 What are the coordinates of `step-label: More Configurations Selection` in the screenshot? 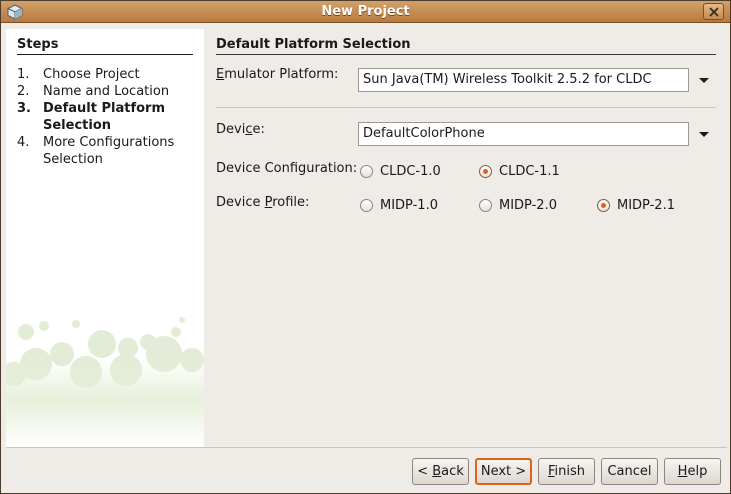 It's located at (109, 151).